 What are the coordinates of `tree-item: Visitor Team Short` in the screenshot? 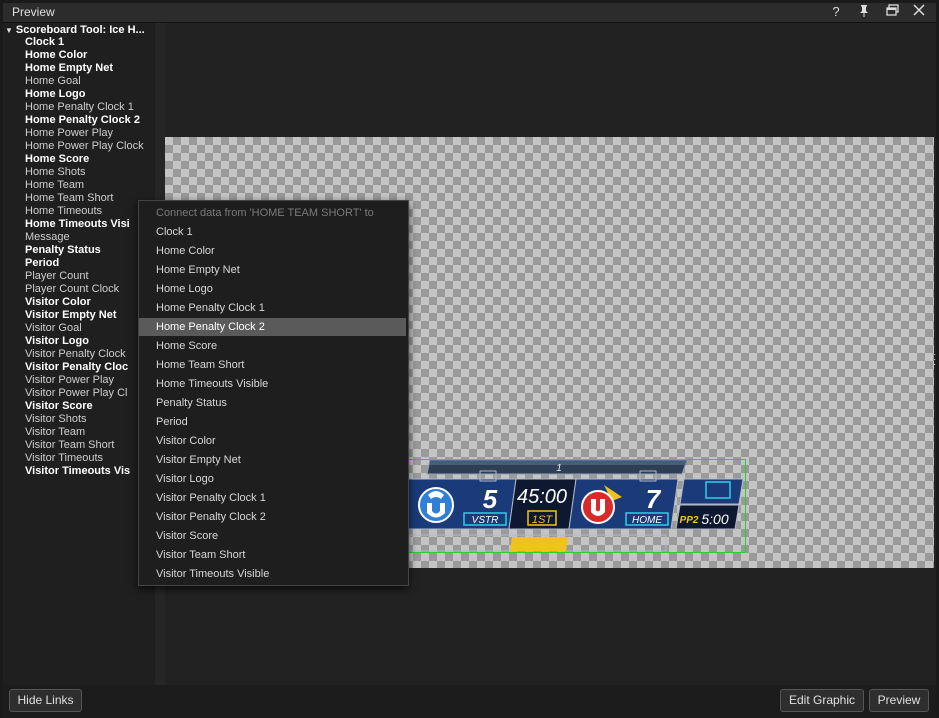 It's located at (69, 445).